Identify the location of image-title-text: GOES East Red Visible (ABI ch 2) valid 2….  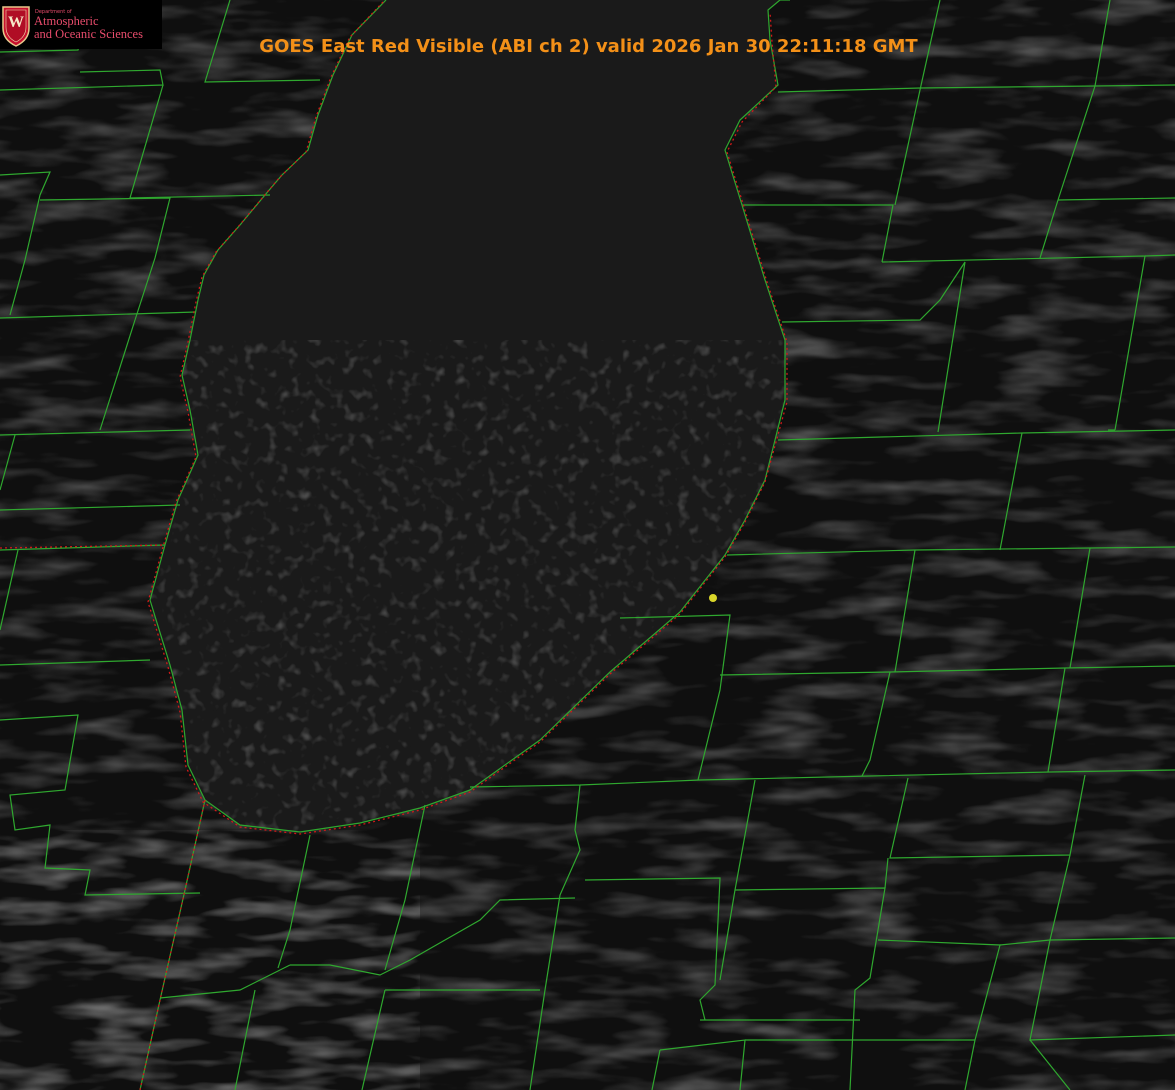
(588, 46).